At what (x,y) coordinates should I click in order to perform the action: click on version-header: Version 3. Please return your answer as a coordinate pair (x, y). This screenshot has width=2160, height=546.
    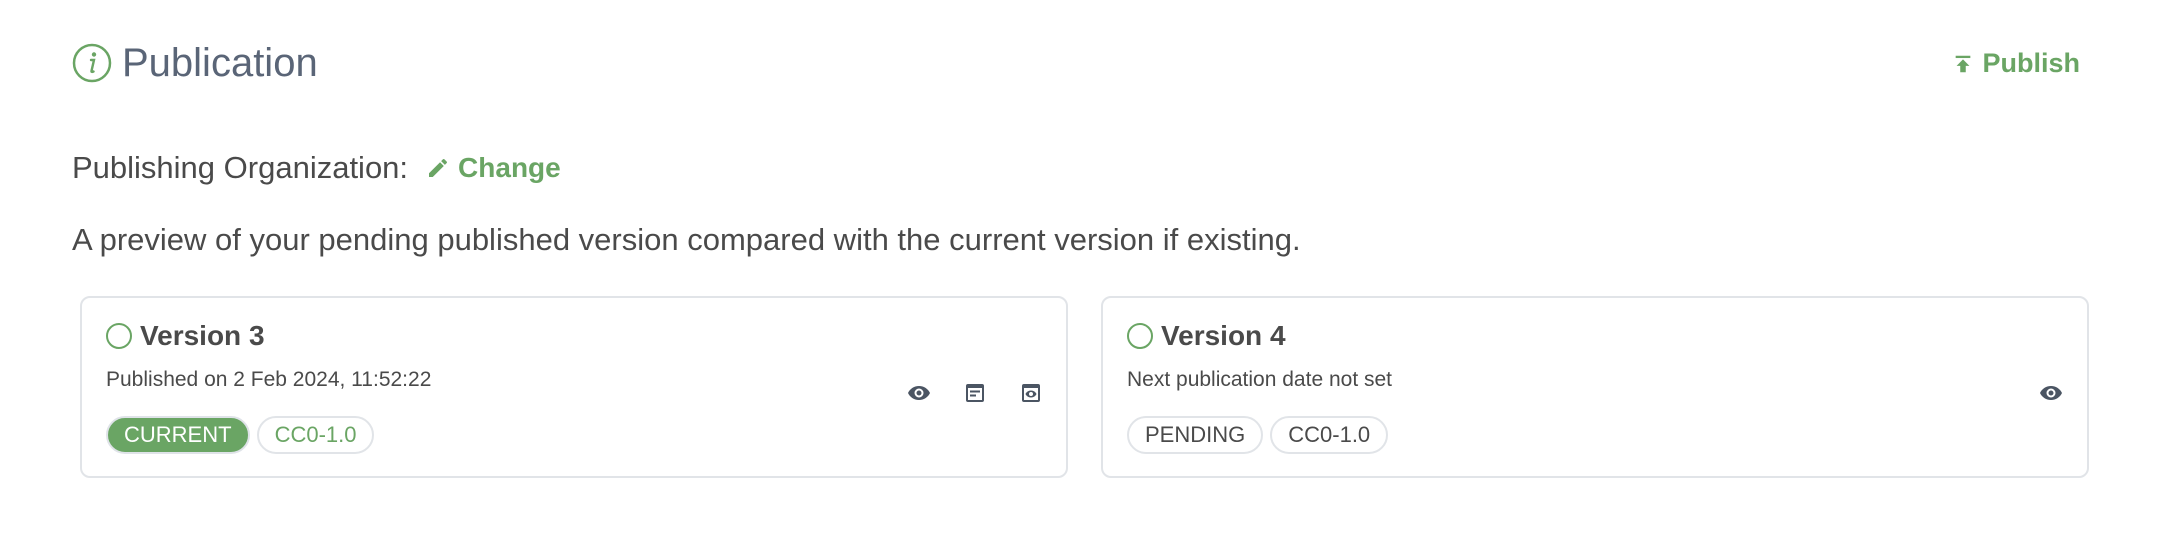
    Looking at the image, I should click on (185, 336).